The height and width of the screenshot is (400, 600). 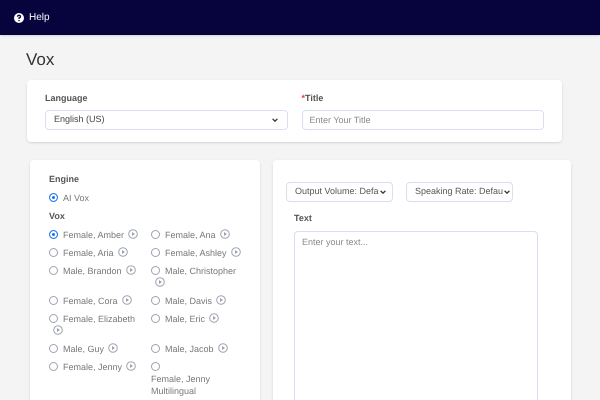 I want to click on voice-label: Female, Ana, so click(x=190, y=234).